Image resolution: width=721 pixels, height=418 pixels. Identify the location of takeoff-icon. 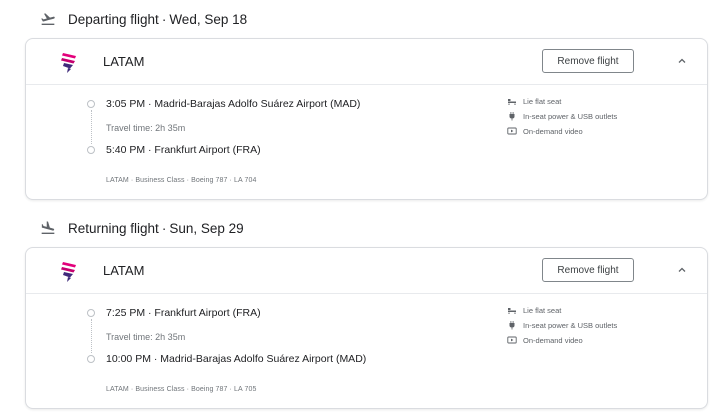
(48, 19).